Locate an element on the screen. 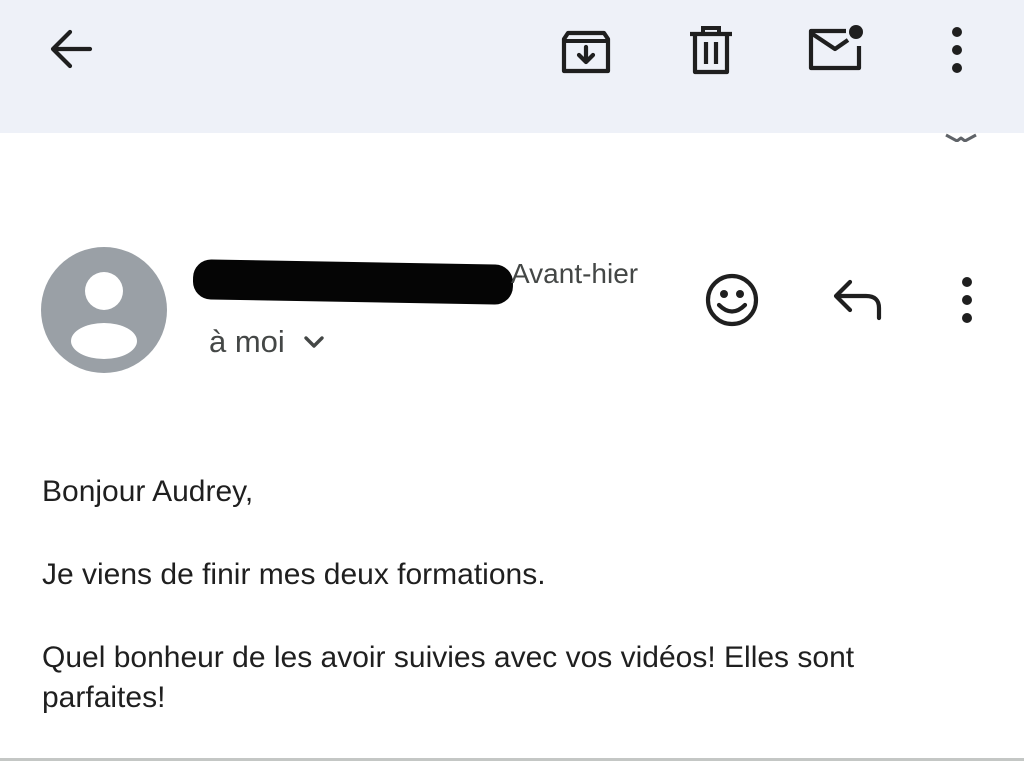  recipient-label: à moi is located at coordinates (247, 341).